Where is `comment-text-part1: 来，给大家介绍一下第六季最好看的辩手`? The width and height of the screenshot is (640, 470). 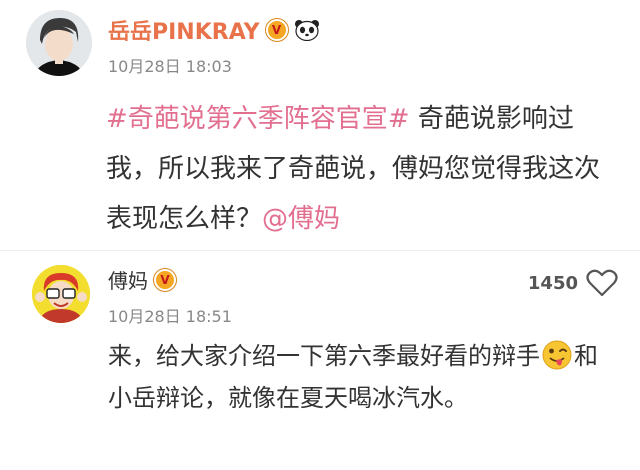
comment-text-part1: 来，给大家介绍一下第六季最好看的辩手 is located at coordinates (324, 356).